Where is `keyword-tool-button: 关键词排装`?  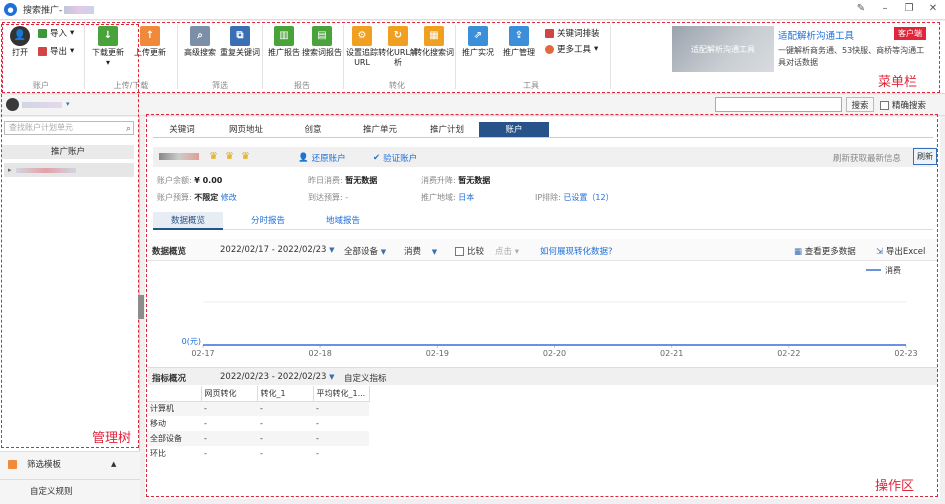
keyword-tool-button: 关键词排装 is located at coordinates (572, 33).